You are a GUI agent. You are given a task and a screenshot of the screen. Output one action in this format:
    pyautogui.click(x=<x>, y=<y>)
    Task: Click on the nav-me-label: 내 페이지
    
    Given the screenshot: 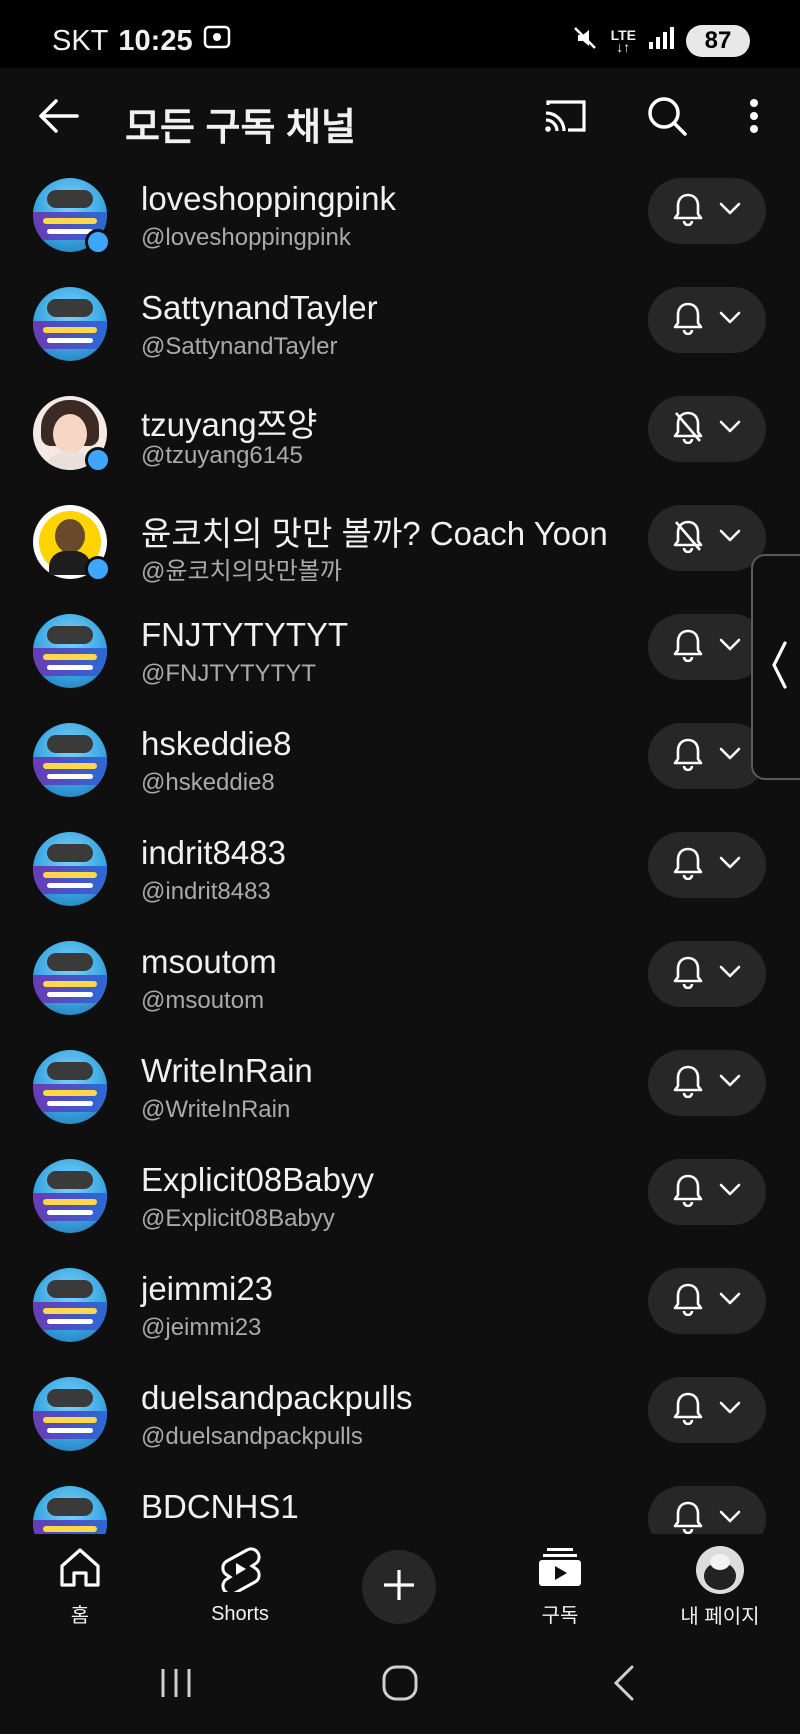 What is the action you would take?
    pyautogui.click(x=720, y=1617)
    